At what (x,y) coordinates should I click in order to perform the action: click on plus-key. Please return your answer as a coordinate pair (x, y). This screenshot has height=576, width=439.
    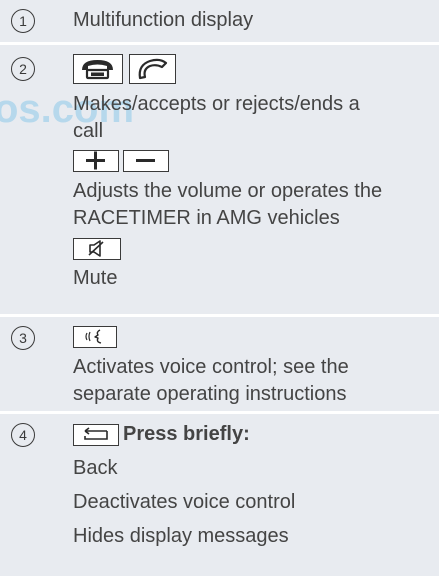
    Looking at the image, I should click on (96, 161).